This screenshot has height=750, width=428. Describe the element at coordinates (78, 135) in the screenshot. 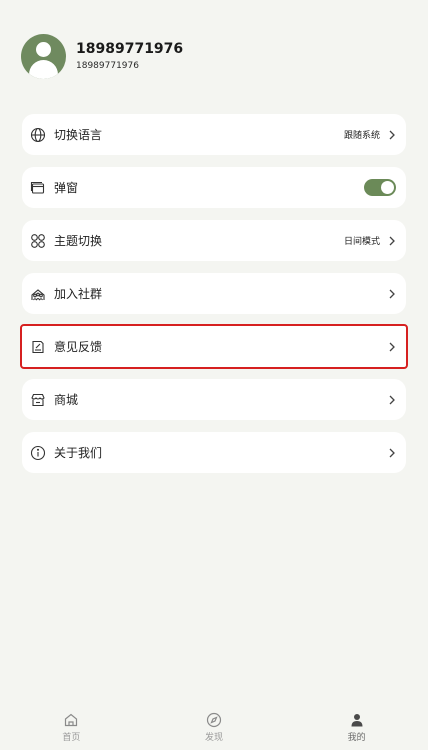

I see `menu-item-label: 切换语言` at that location.